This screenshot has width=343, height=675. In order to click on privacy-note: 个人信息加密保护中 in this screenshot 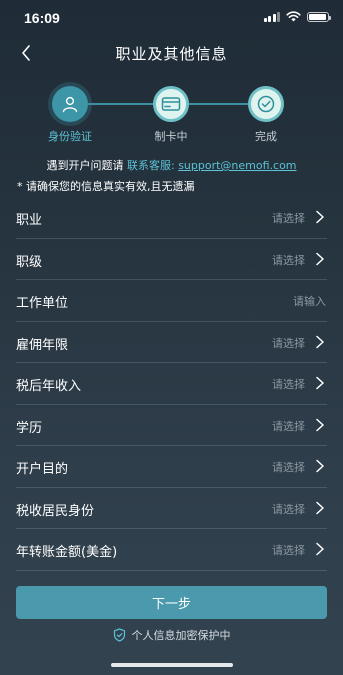, I will do `click(171, 635)`.